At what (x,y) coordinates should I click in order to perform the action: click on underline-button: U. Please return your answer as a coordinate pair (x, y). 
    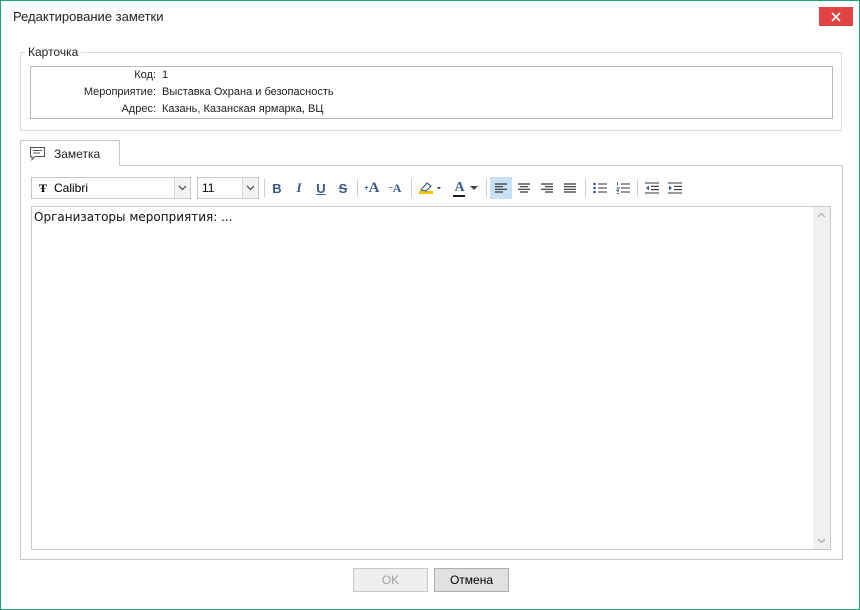
    Looking at the image, I should click on (321, 188).